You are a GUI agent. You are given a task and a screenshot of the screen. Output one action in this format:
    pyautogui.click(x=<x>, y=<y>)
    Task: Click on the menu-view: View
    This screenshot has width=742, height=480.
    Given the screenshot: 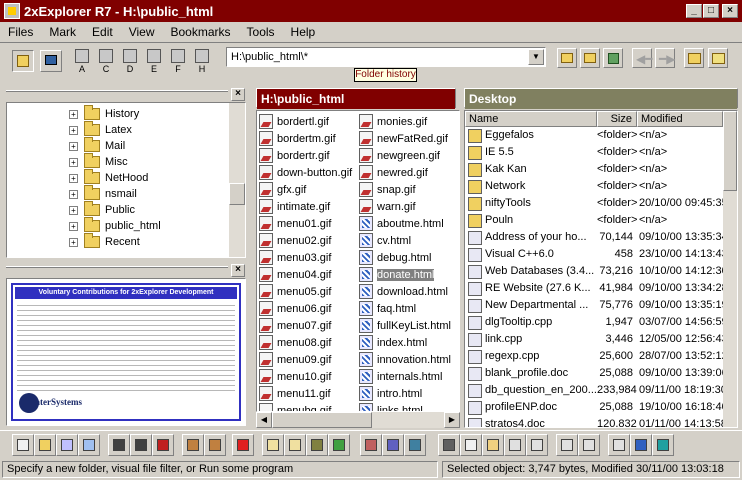 What is the action you would take?
    pyautogui.click(x=142, y=32)
    